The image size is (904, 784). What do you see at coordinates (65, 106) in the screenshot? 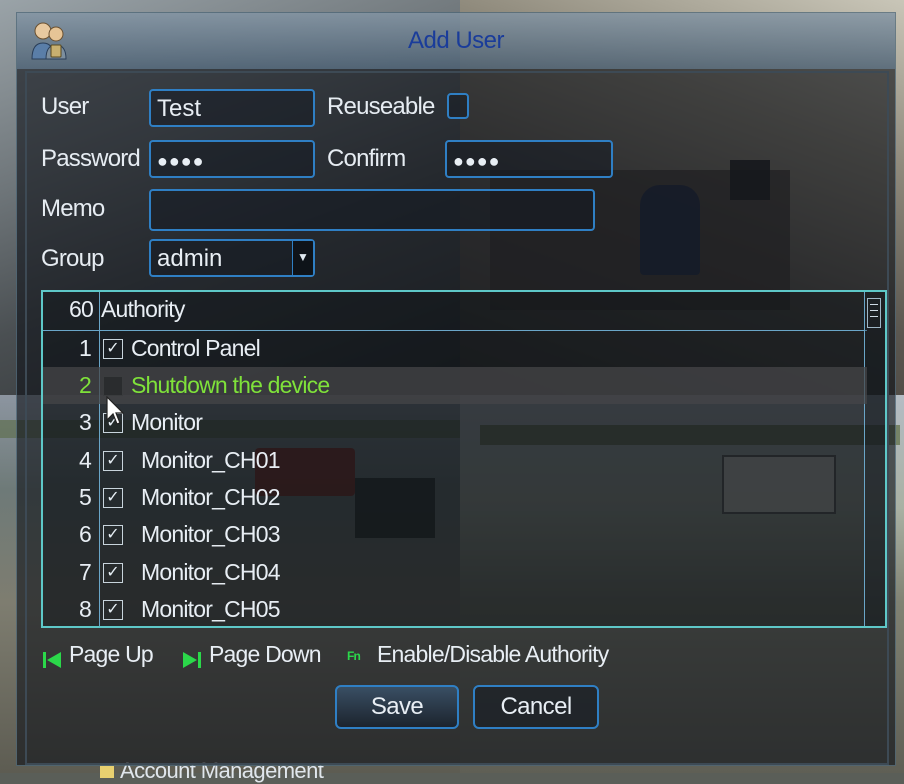
I see `user-label: User` at bounding box center [65, 106].